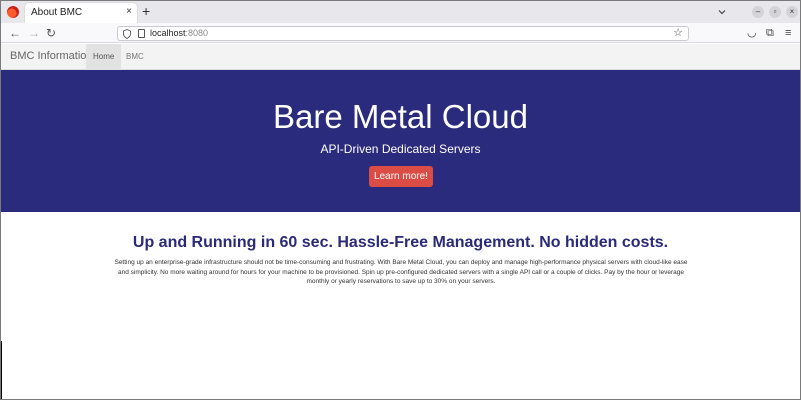 Image resolution: width=801 pixels, height=400 pixels. Describe the element at coordinates (403, 33) in the screenshot. I see `address-bar: localhost:8080 ☆` at that location.